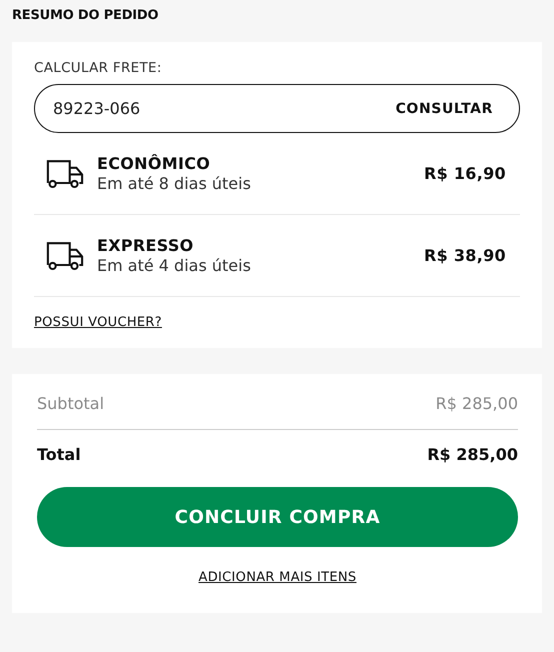  What do you see at coordinates (174, 265) in the screenshot?
I see `delivery-time: Em até 4 dias úteis` at bounding box center [174, 265].